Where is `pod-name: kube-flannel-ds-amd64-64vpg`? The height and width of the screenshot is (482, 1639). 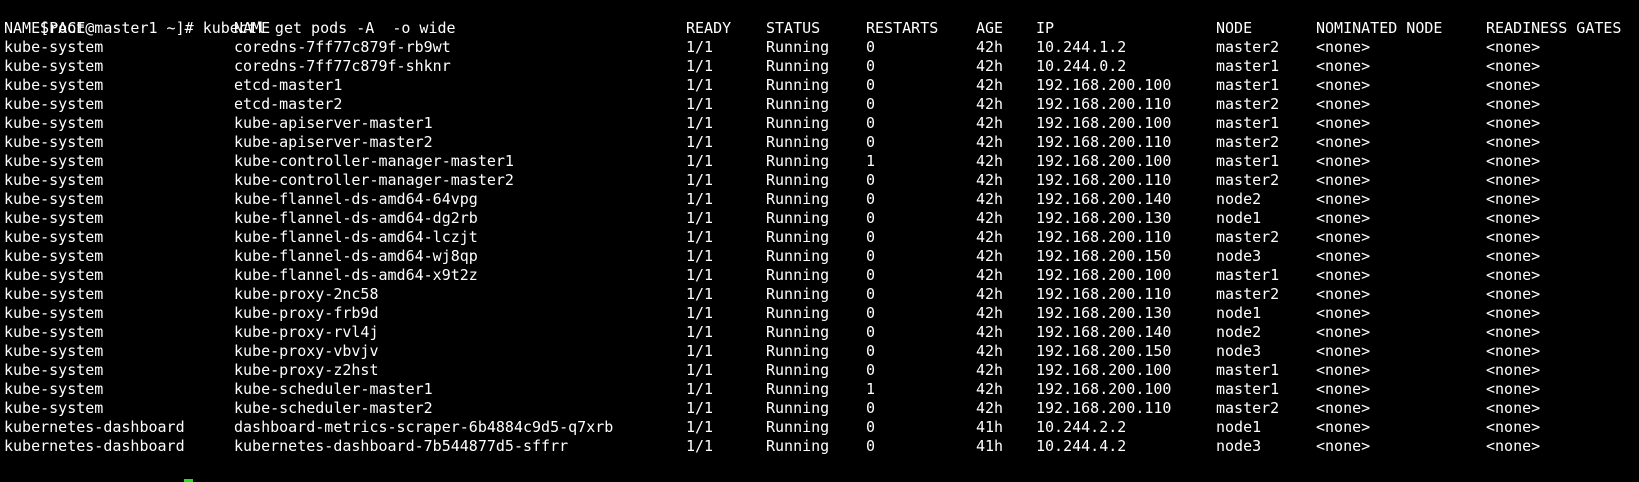
pod-name: kube-flannel-ds-amd64-64vpg is located at coordinates (356, 199).